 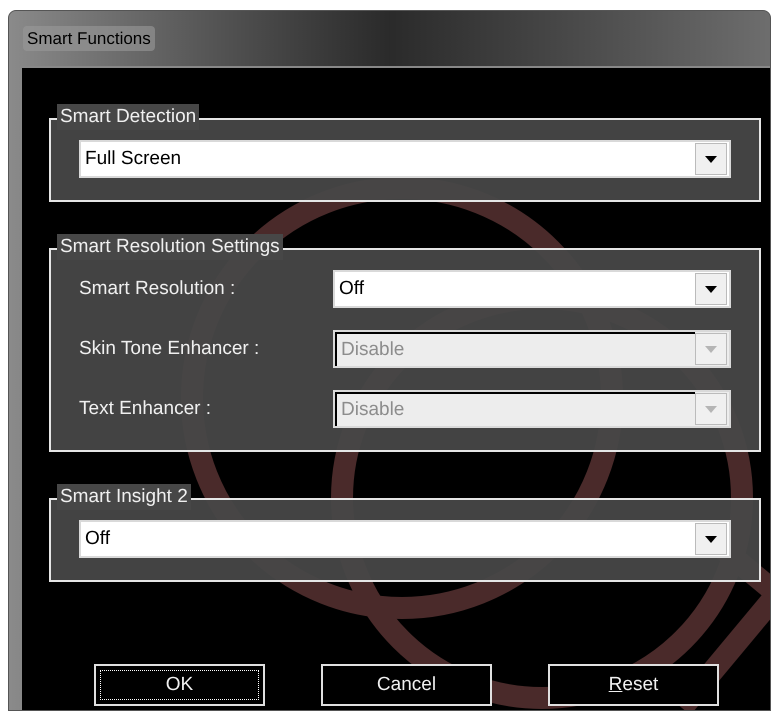 What do you see at coordinates (128, 117) in the screenshot?
I see `group-title: Smart Detection` at bounding box center [128, 117].